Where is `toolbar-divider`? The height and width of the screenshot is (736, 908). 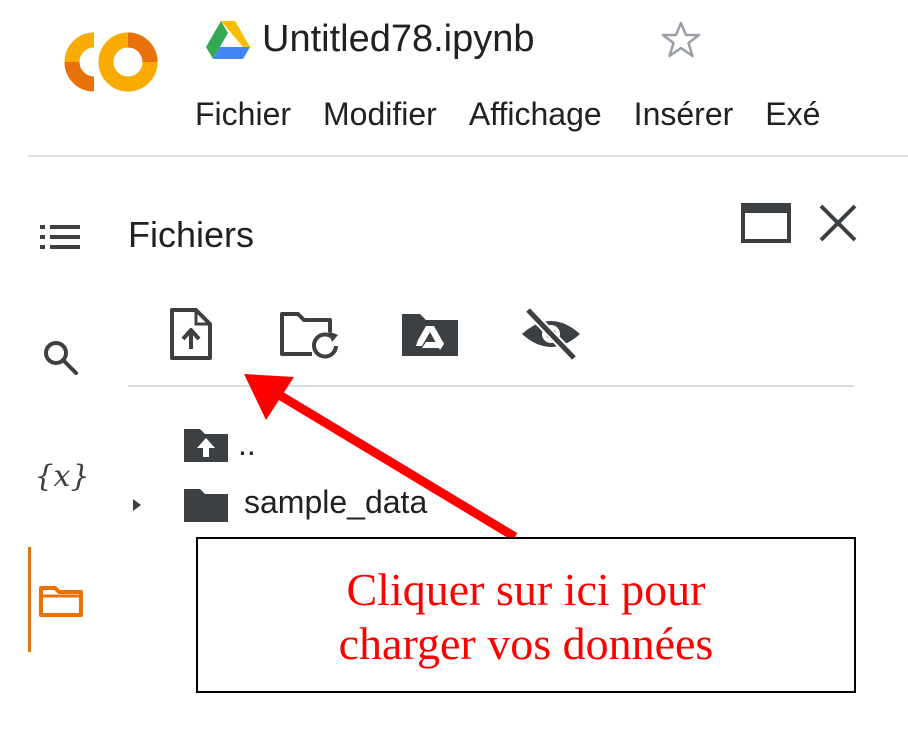
toolbar-divider is located at coordinates (491, 386).